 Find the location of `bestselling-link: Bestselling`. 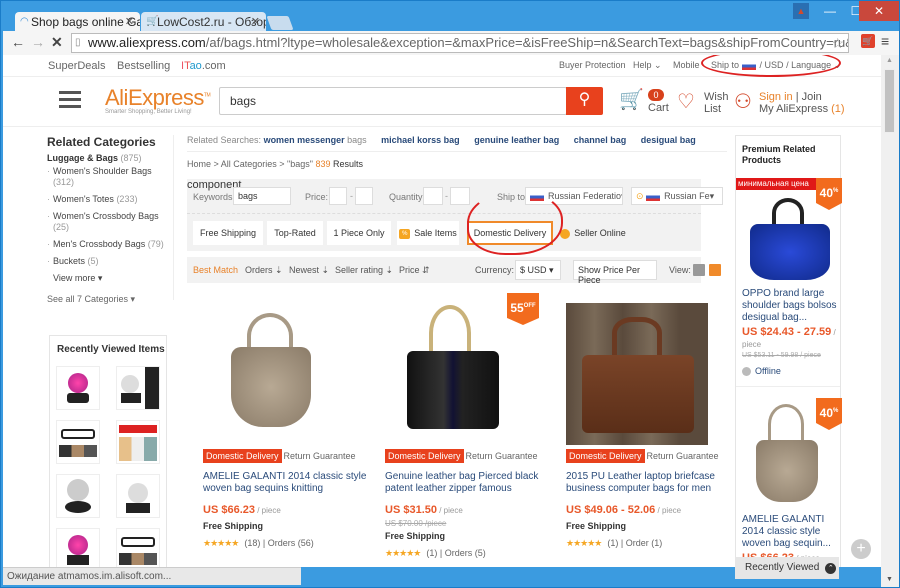

bestselling-link: Bestselling is located at coordinates (143, 66).